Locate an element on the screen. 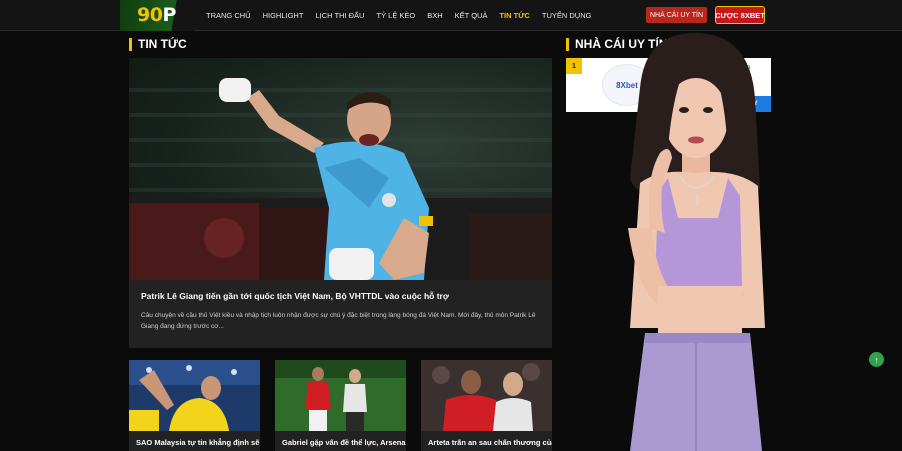  card-title: Arteta trấn an sau chấn thương của is located at coordinates (490, 442).